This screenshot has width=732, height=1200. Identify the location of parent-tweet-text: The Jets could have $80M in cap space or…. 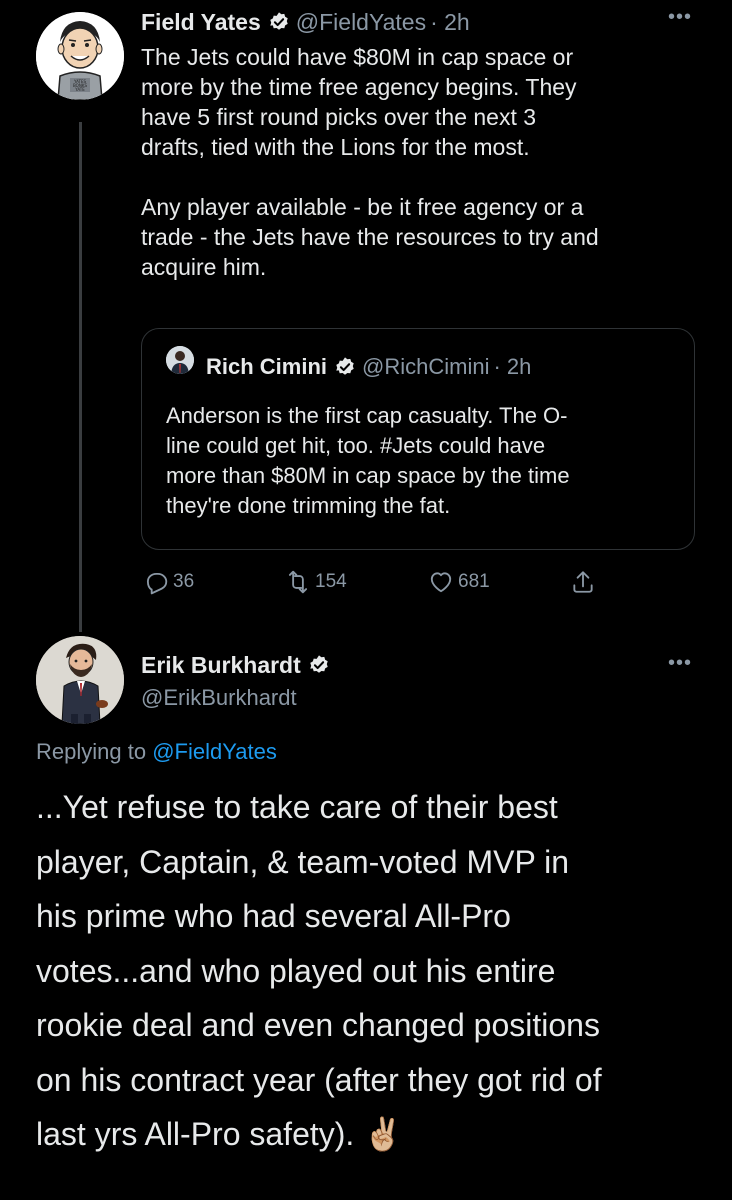
(370, 162).